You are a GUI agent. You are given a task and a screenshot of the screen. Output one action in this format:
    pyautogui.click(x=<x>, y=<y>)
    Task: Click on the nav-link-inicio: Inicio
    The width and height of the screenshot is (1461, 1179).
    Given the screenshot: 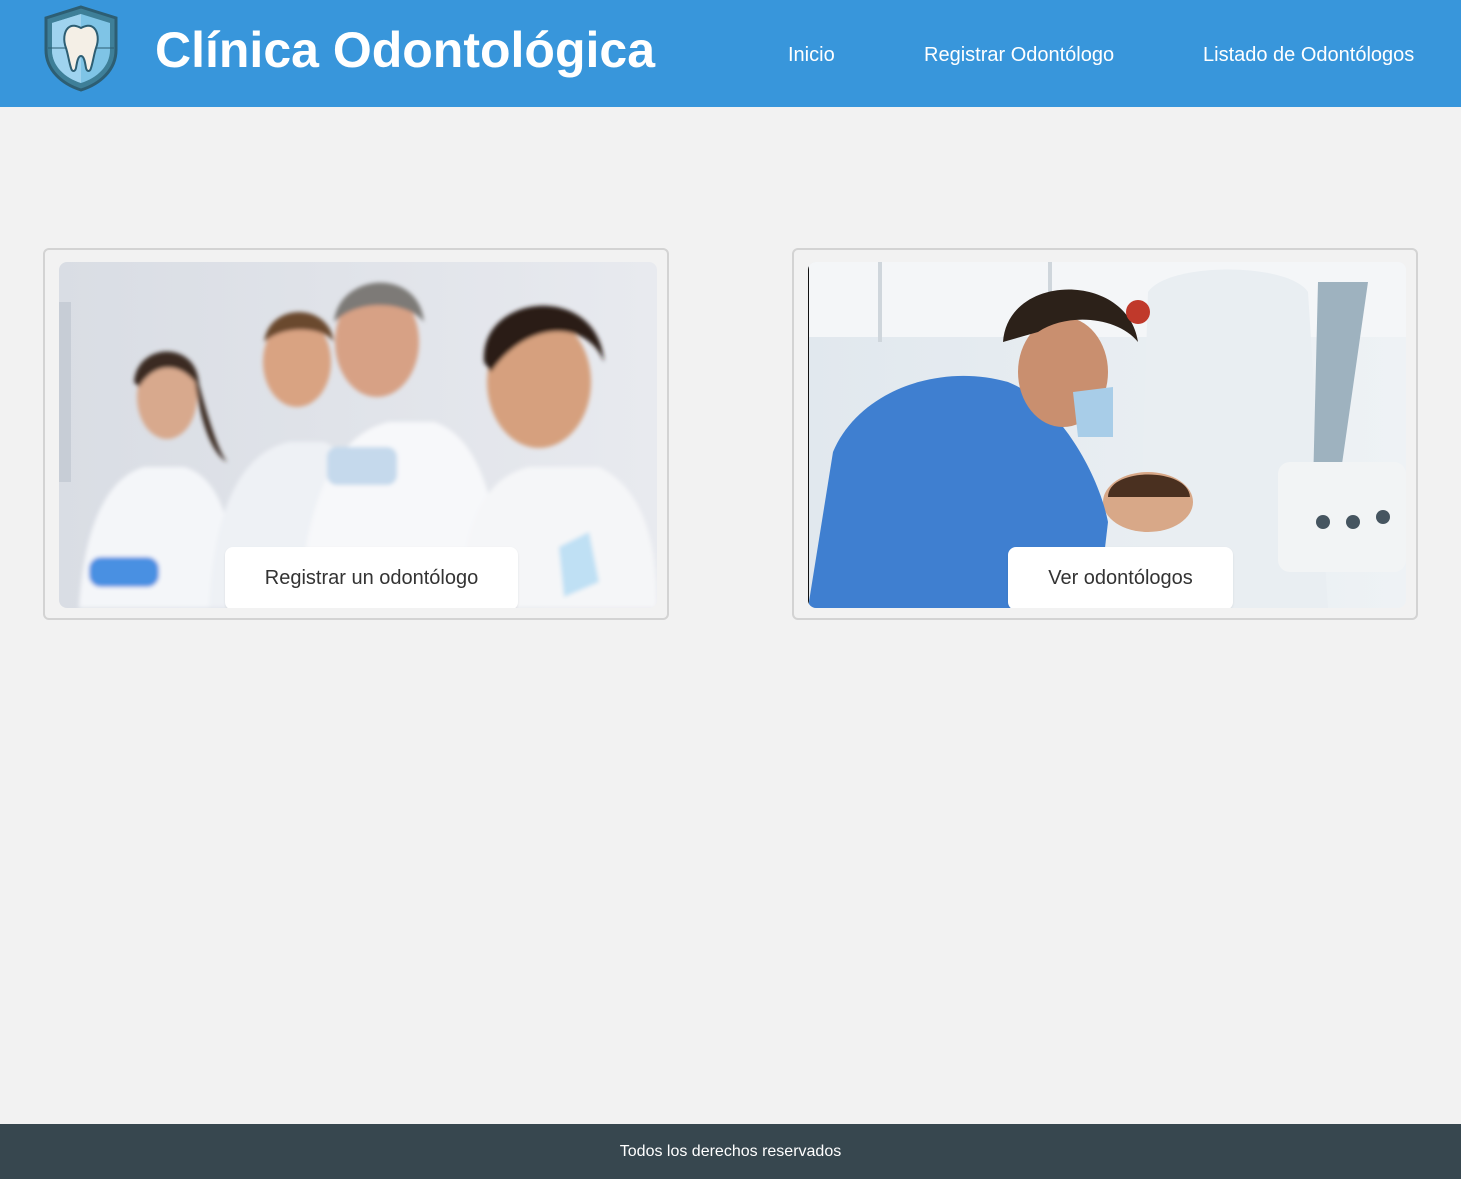 What is the action you would take?
    pyautogui.click(x=811, y=55)
    